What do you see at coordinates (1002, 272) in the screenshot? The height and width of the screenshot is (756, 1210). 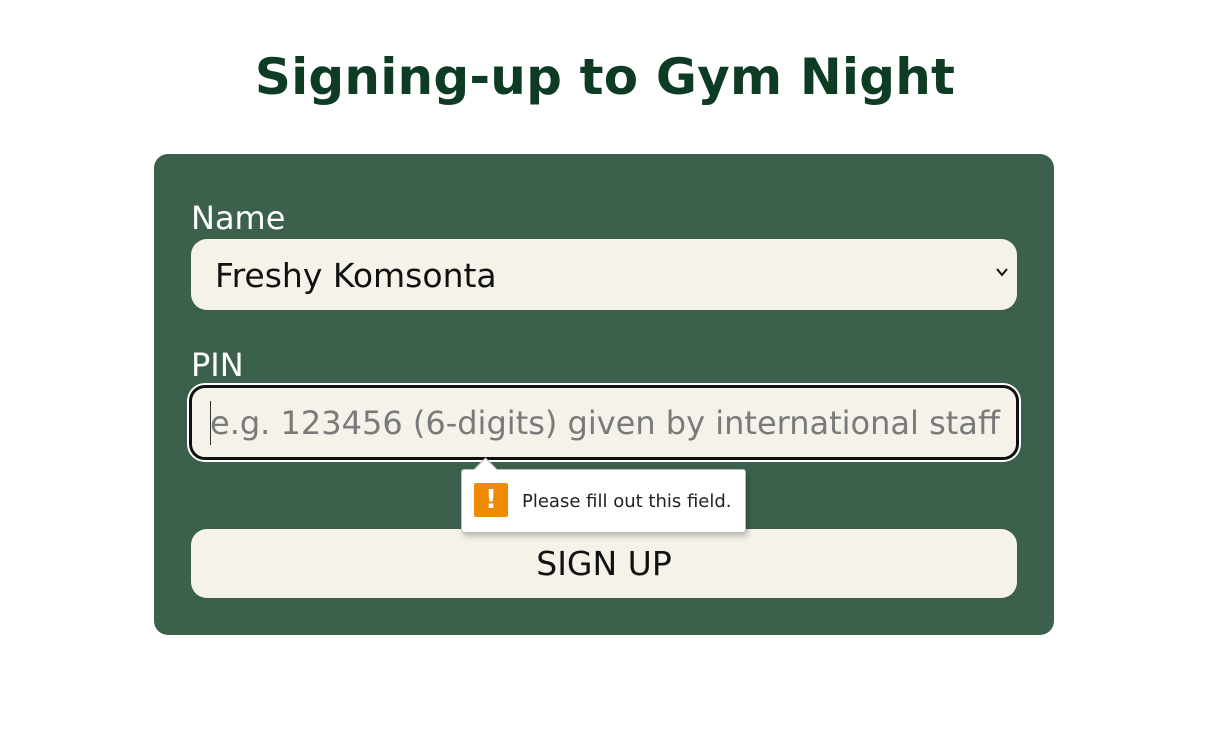 I see `chevron-down-icon` at bounding box center [1002, 272].